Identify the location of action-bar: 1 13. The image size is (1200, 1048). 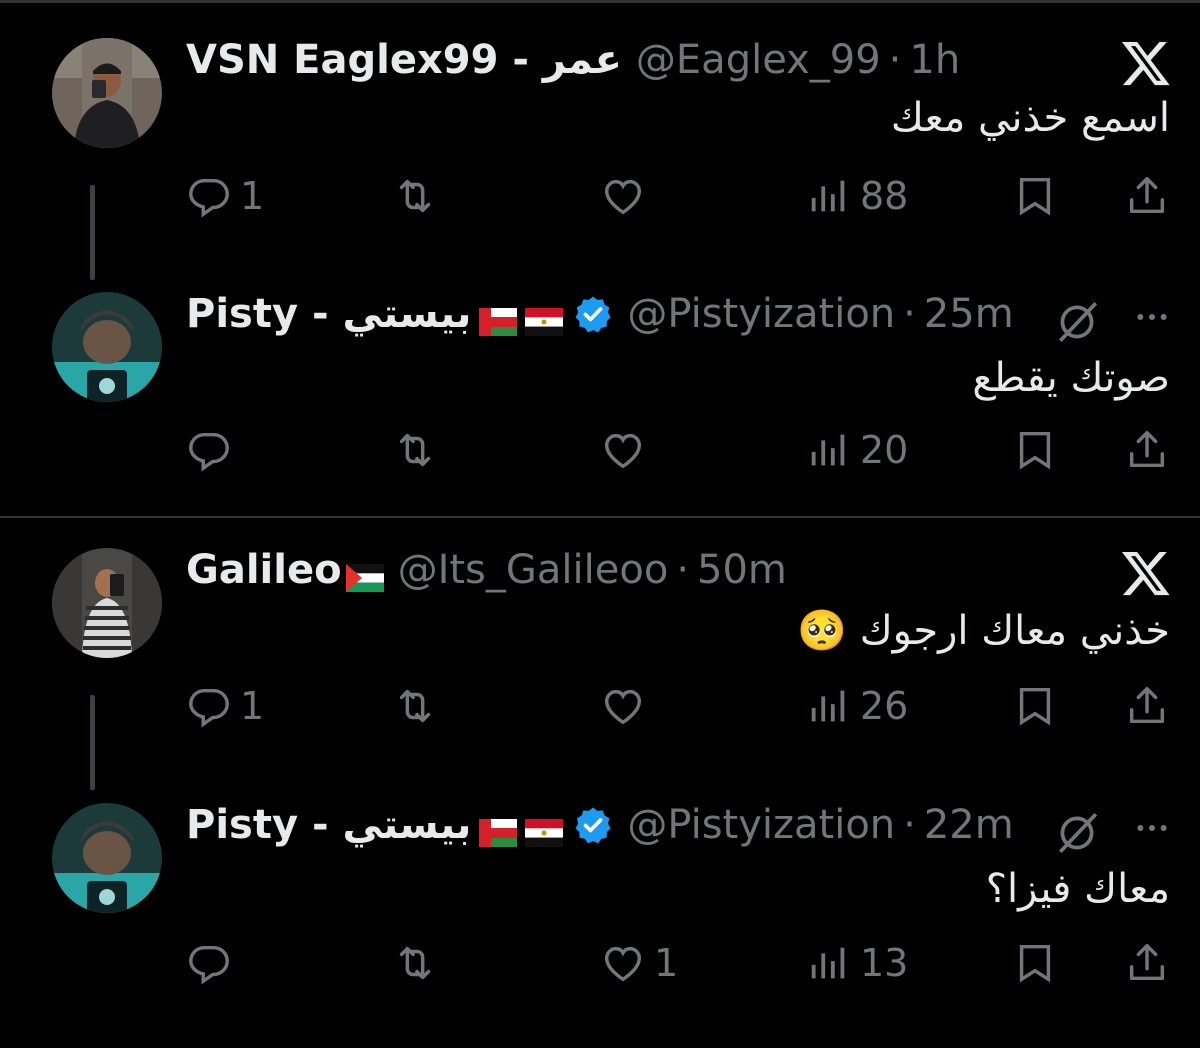
(600, 965).